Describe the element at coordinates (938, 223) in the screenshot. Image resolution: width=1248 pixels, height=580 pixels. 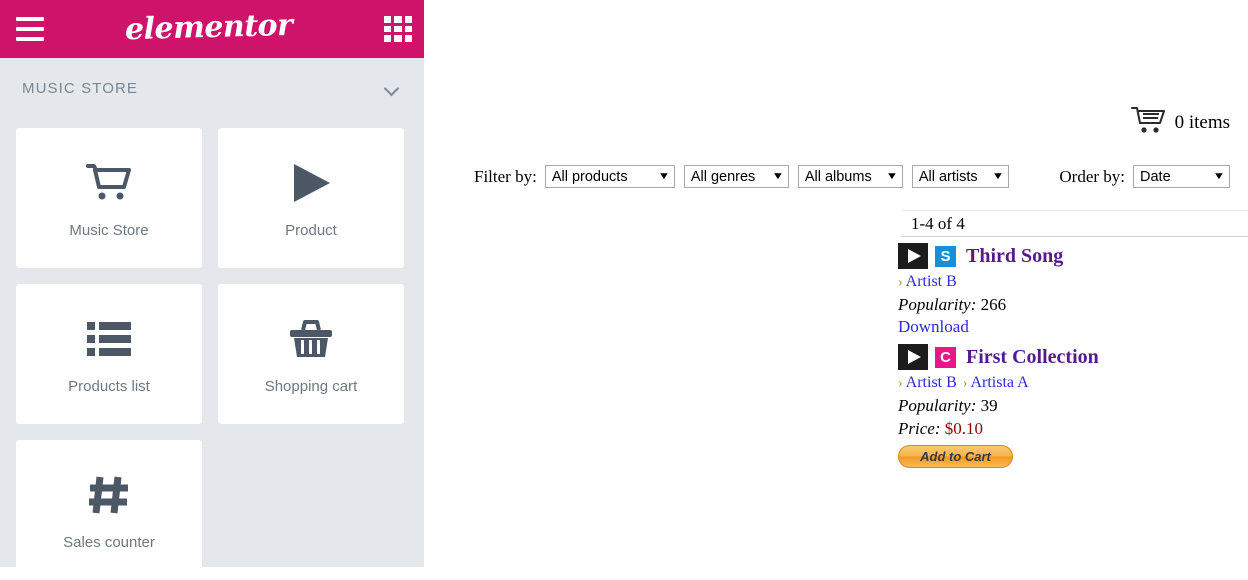
I see `results-count: 1-4 of 4` at that location.